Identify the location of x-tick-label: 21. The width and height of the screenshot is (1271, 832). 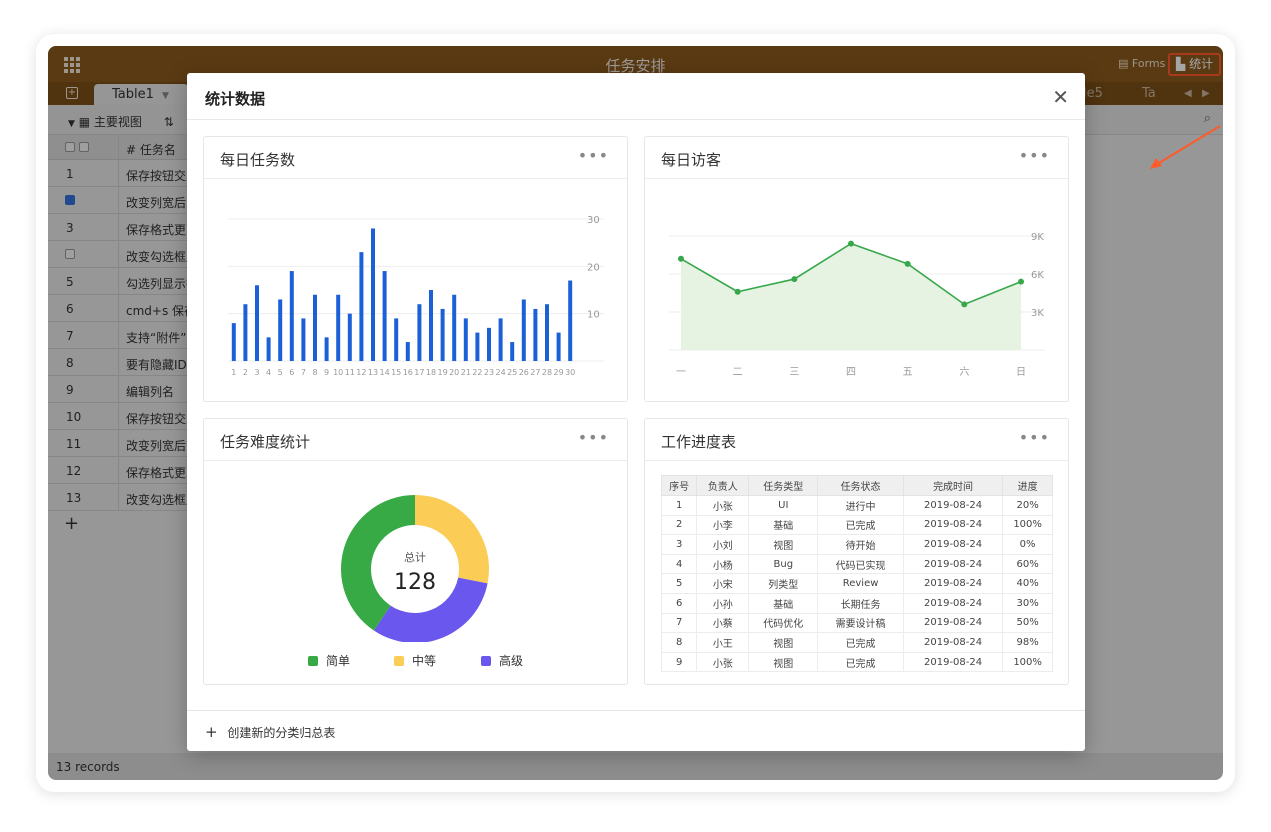
(466, 372).